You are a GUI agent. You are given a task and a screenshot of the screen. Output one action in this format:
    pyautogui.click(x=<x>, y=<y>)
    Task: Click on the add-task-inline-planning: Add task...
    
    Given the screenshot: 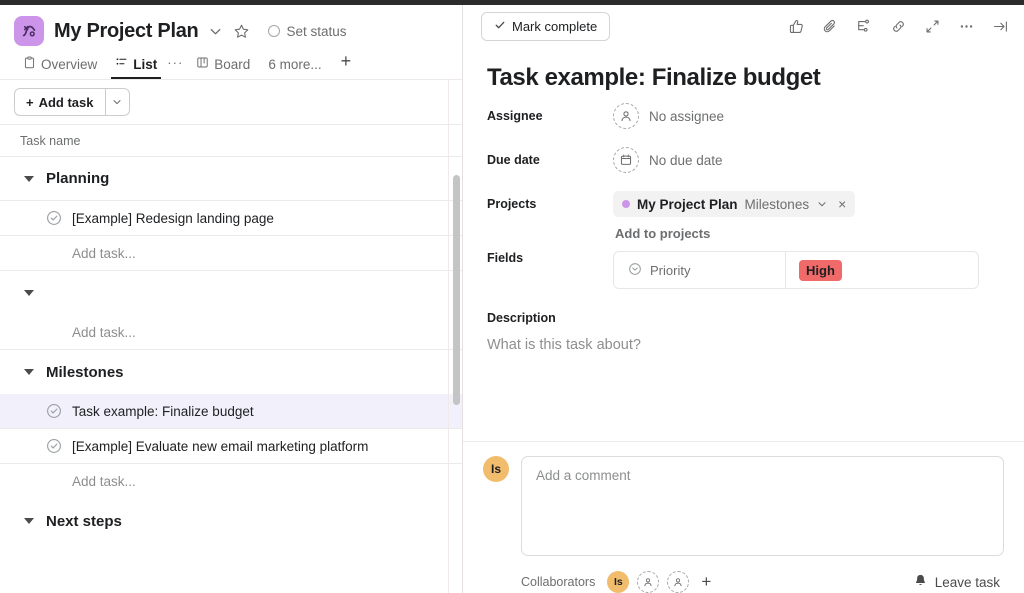 What is the action you would take?
    pyautogui.click(x=231, y=253)
    